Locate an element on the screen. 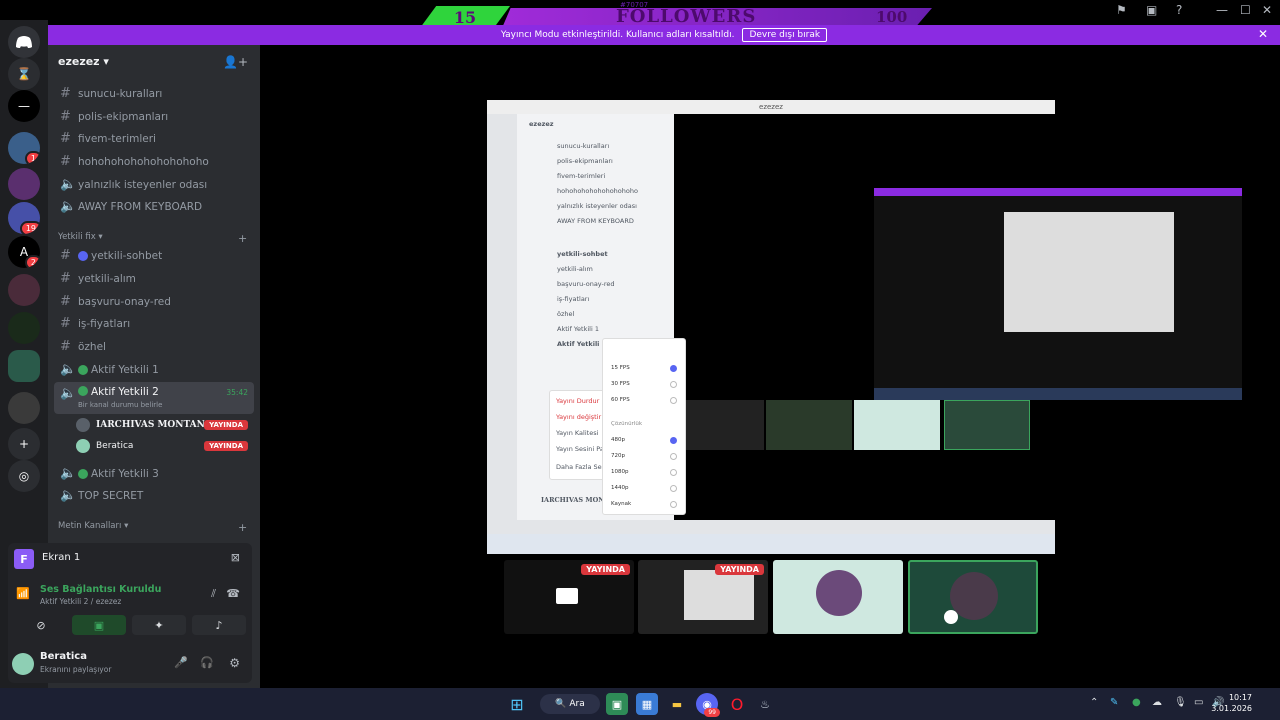 Image resolution: width=1280 pixels, height=720 pixels. channel-top-secret: 🔈 TOP SECRET is located at coordinates (154, 495).